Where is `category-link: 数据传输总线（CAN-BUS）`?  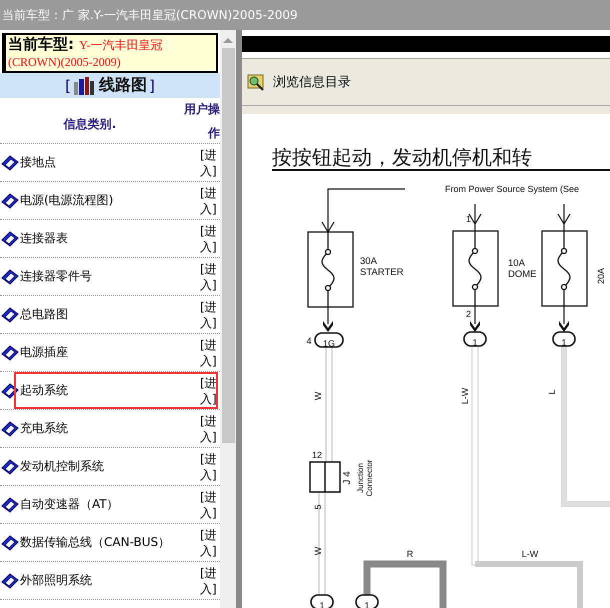 category-link: 数据传输总线（CAN-BUS） is located at coordinates (110, 542).